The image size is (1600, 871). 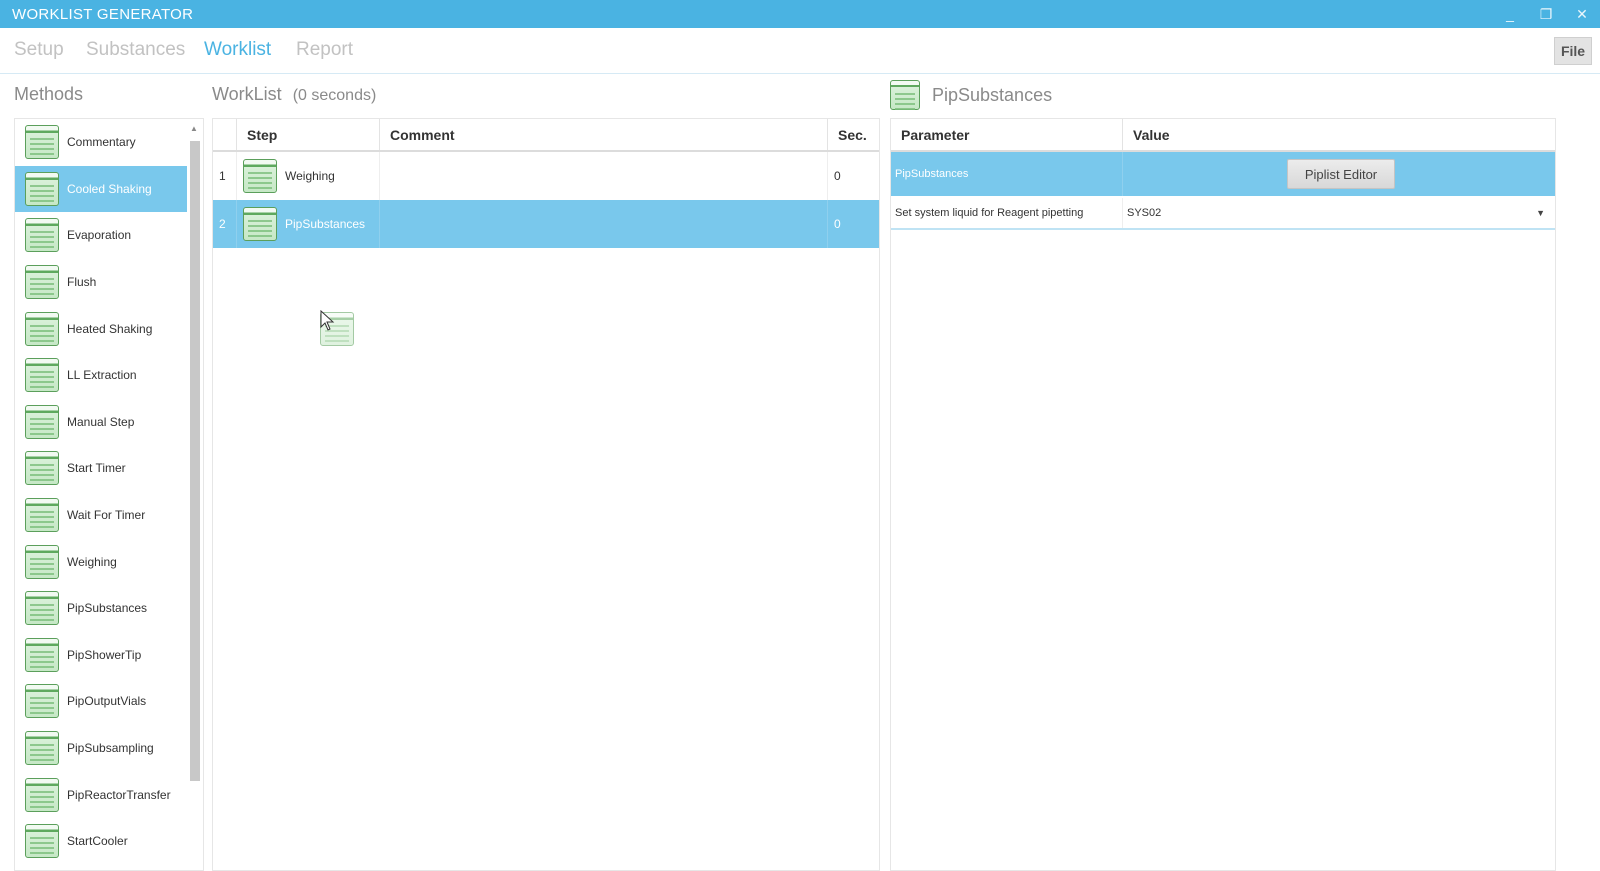 I want to click on methods-title: Methods, so click(x=49, y=94).